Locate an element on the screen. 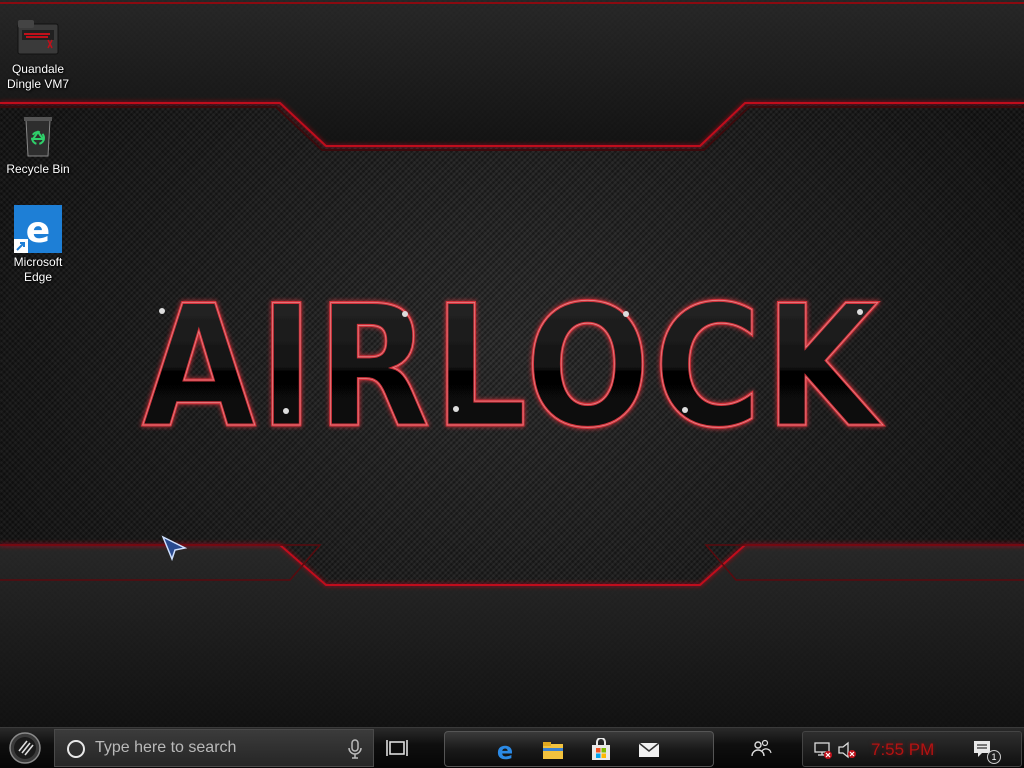 This screenshot has width=1024, height=768. store-bag-icon is located at coordinates (601, 750).